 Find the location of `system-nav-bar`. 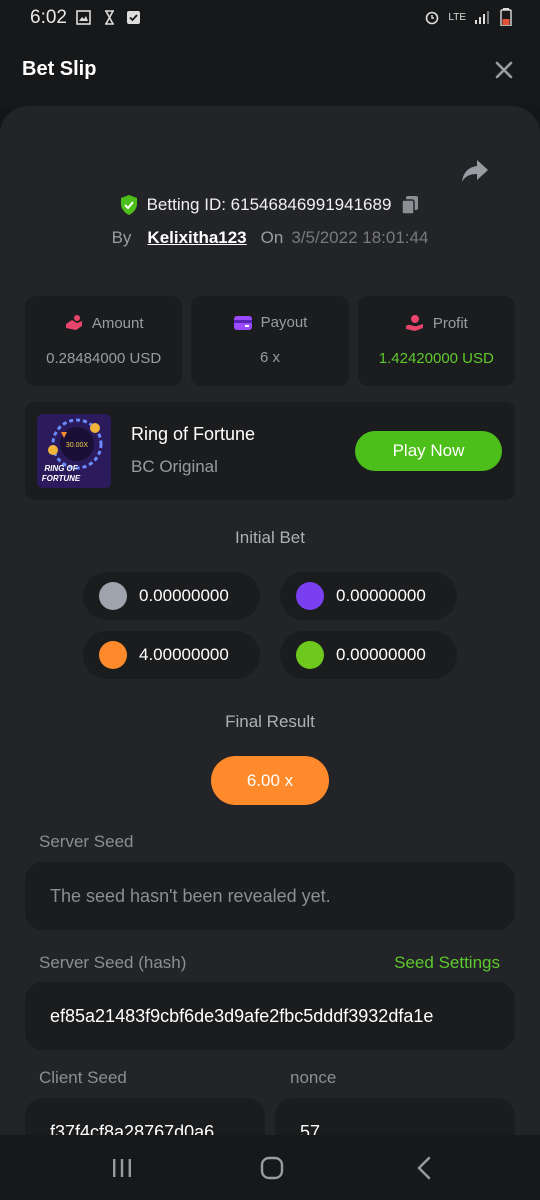

system-nav-bar is located at coordinates (270, 1167).